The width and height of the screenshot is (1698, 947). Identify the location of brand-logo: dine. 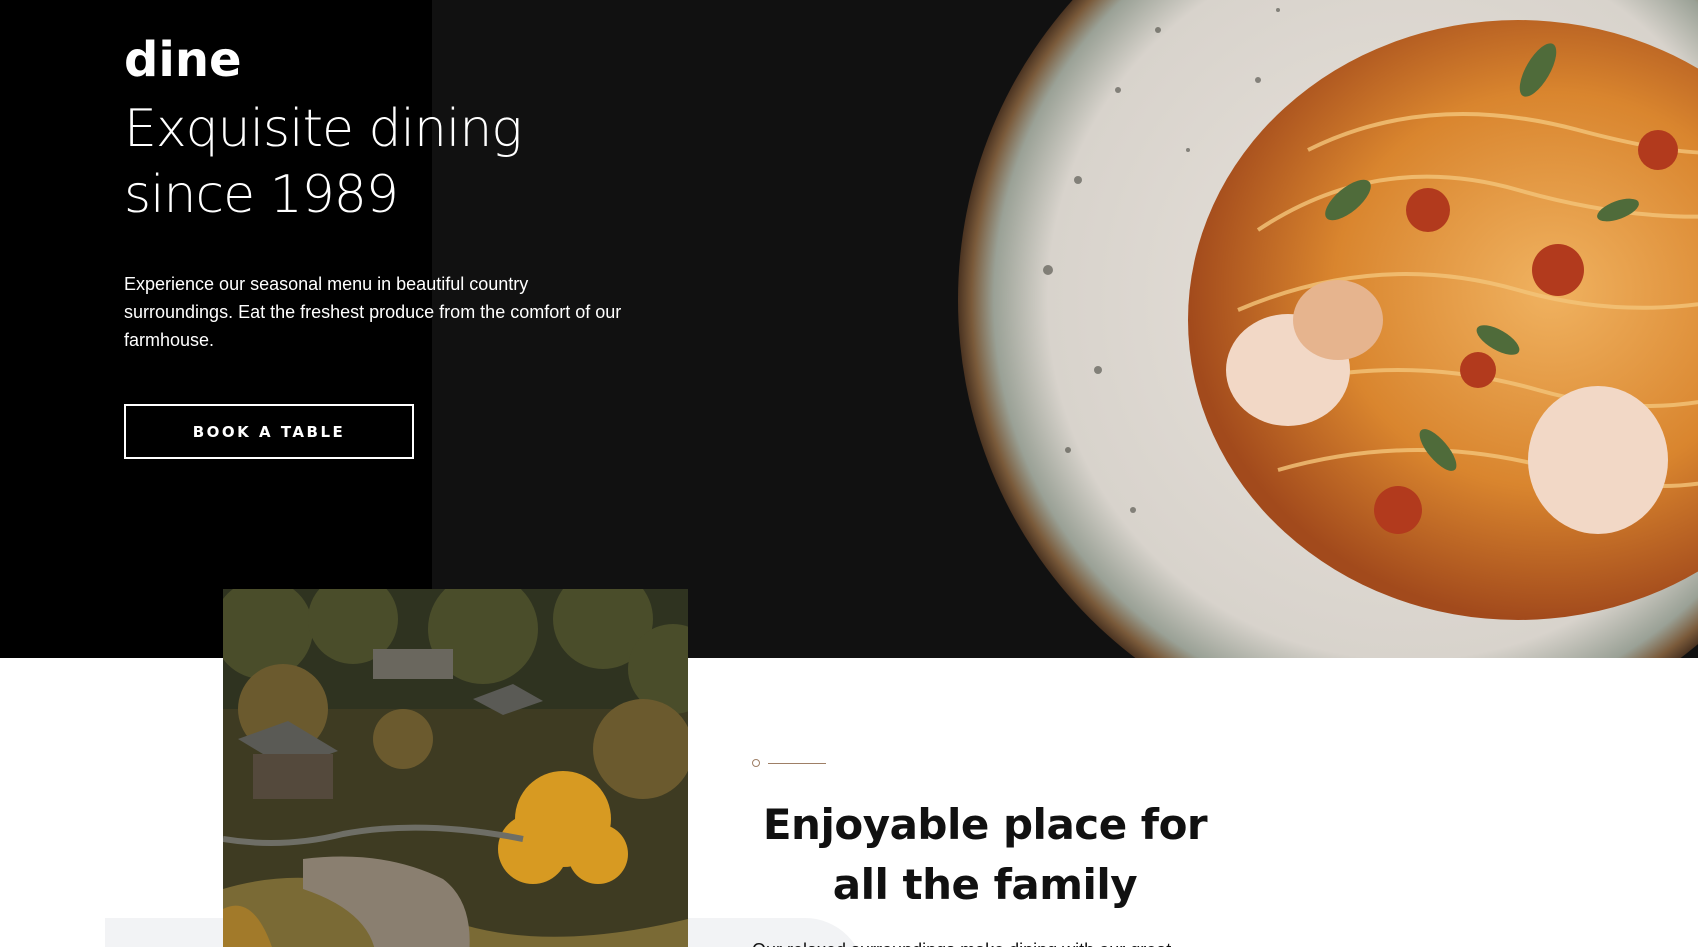
(183, 60).